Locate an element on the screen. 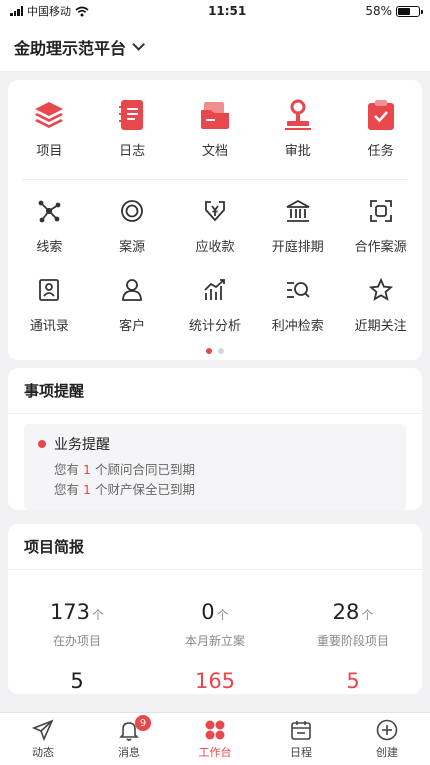  reminder-group-header: 业务提醒 is located at coordinates (215, 444).